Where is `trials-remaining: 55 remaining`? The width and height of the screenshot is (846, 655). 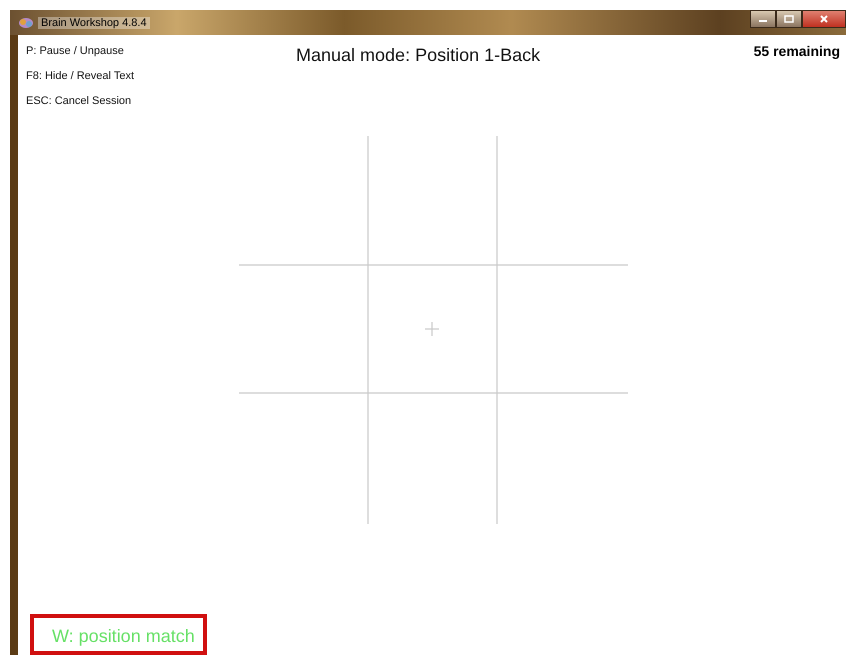 trials-remaining: 55 remaining is located at coordinates (797, 51).